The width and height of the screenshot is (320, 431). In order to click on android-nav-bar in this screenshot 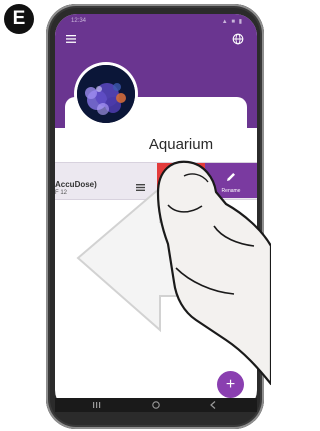, I will do `click(156, 405)`.